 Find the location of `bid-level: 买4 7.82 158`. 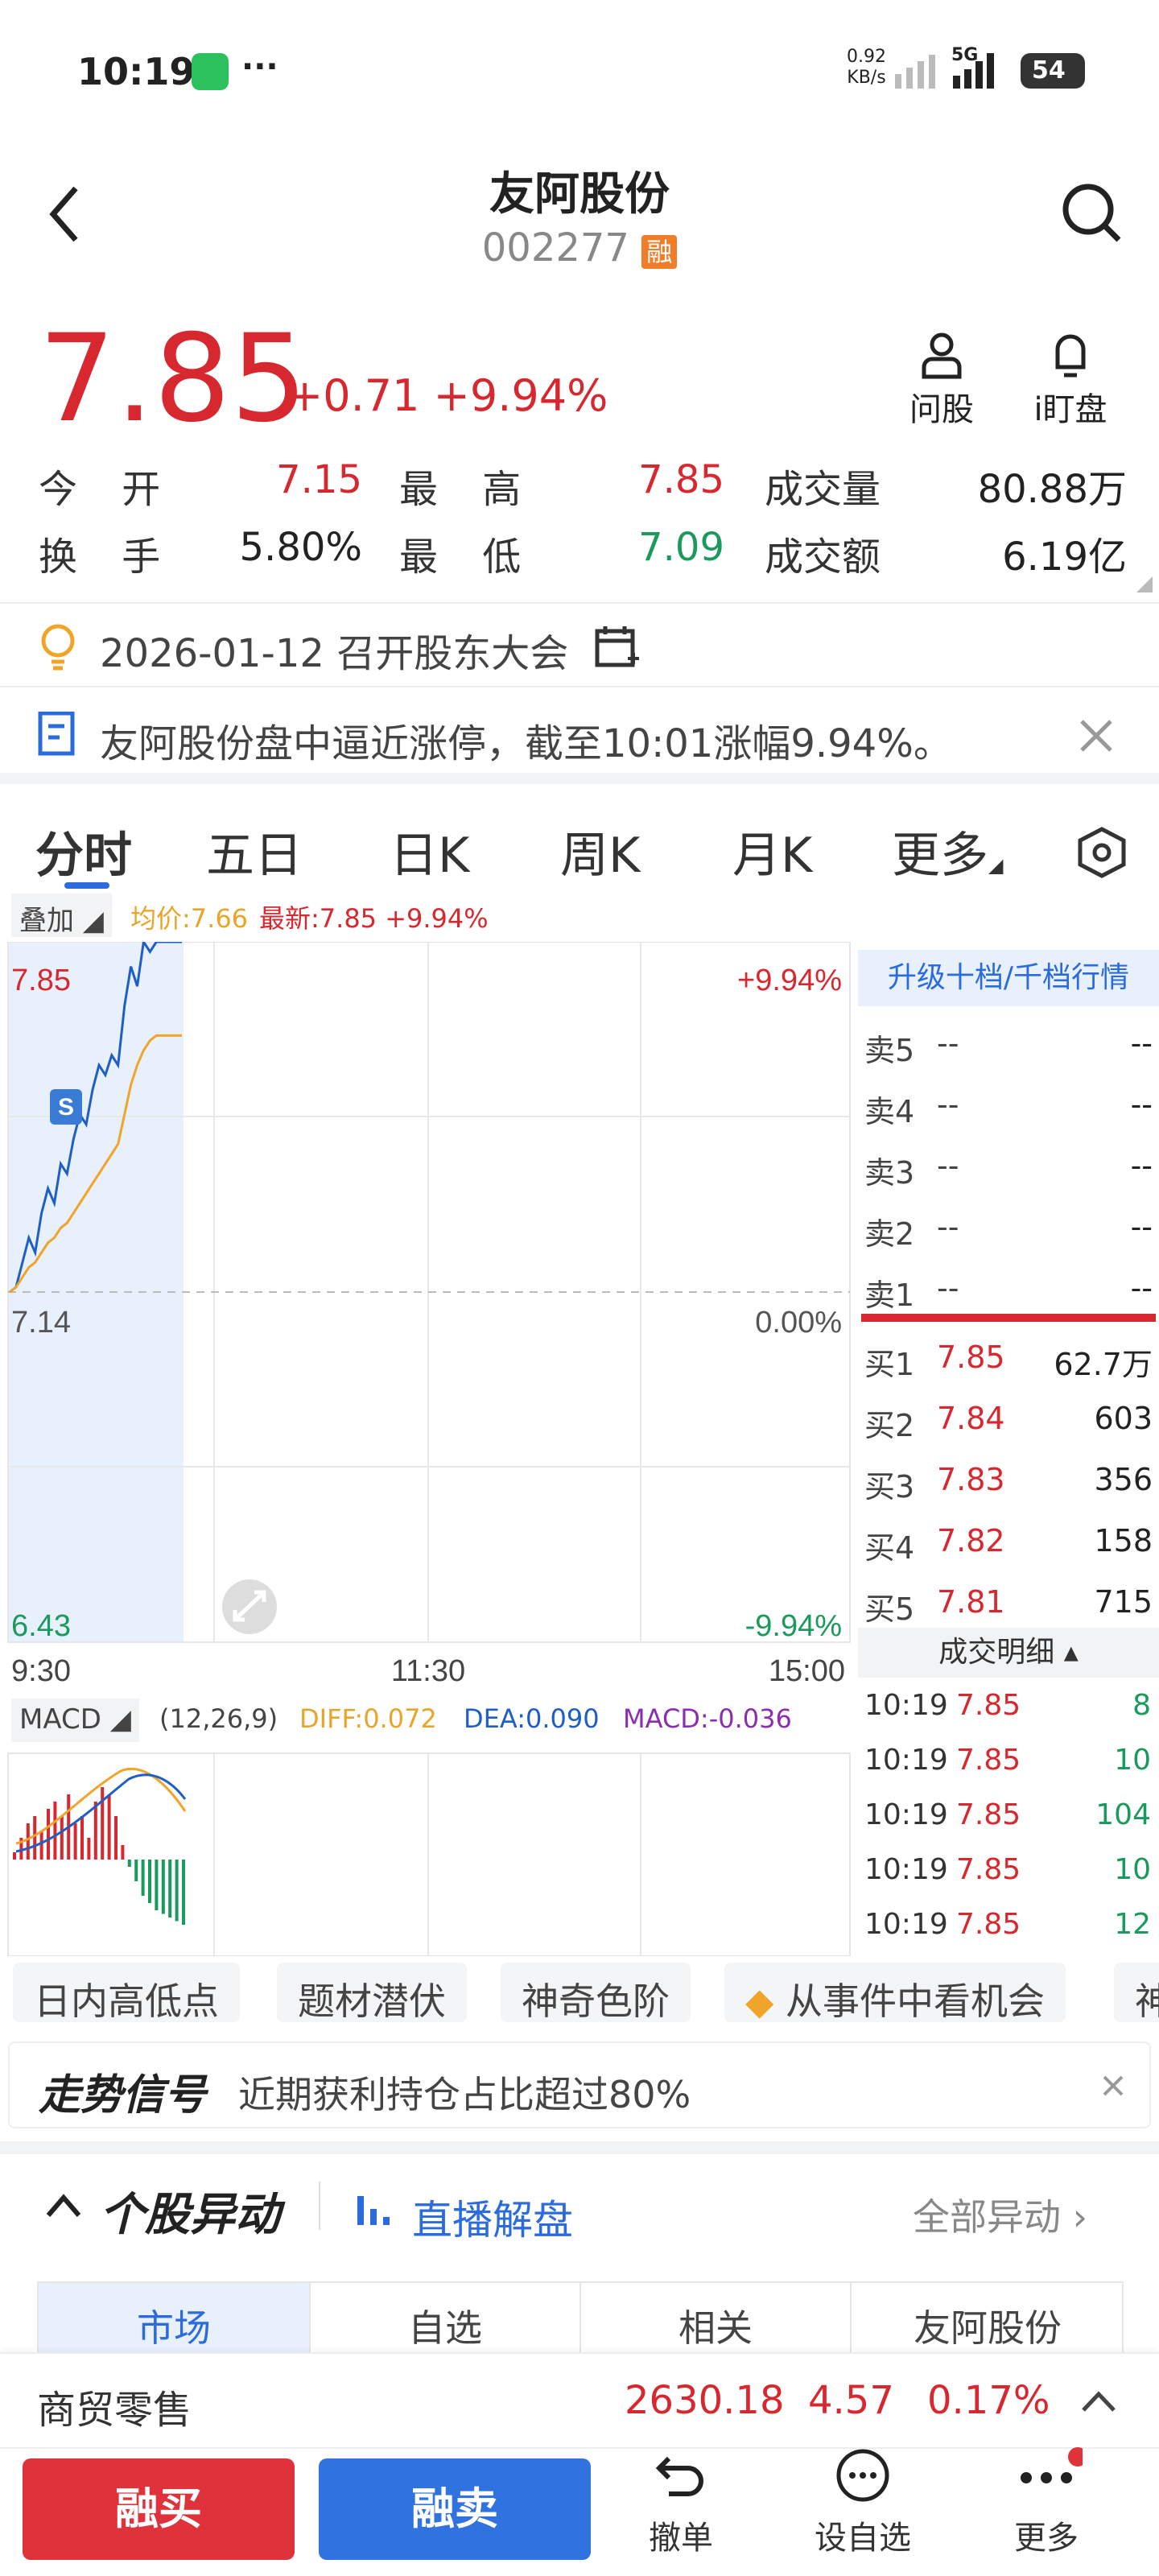

bid-level: 买4 7.82 158 is located at coordinates (1006, 1542).